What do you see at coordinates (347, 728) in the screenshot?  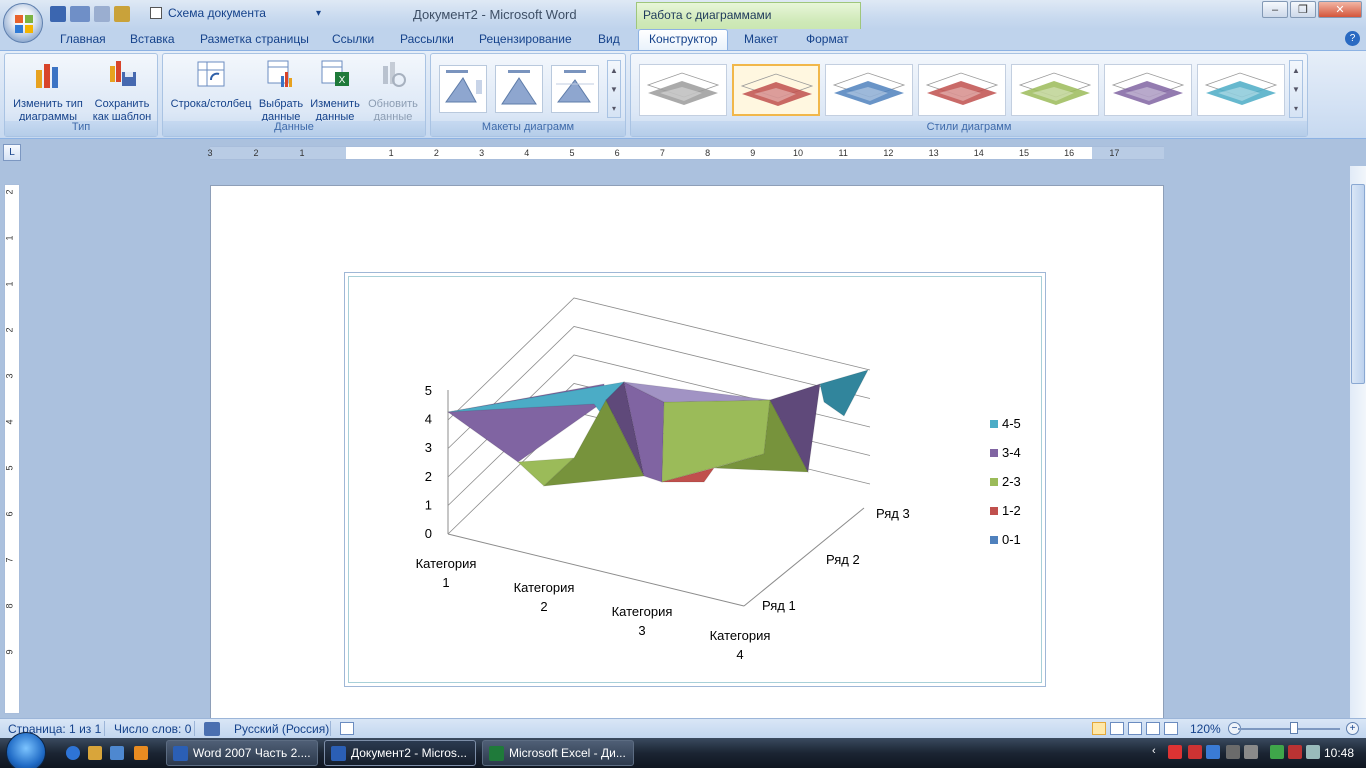 I see `macro-icon` at bounding box center [347, 728].